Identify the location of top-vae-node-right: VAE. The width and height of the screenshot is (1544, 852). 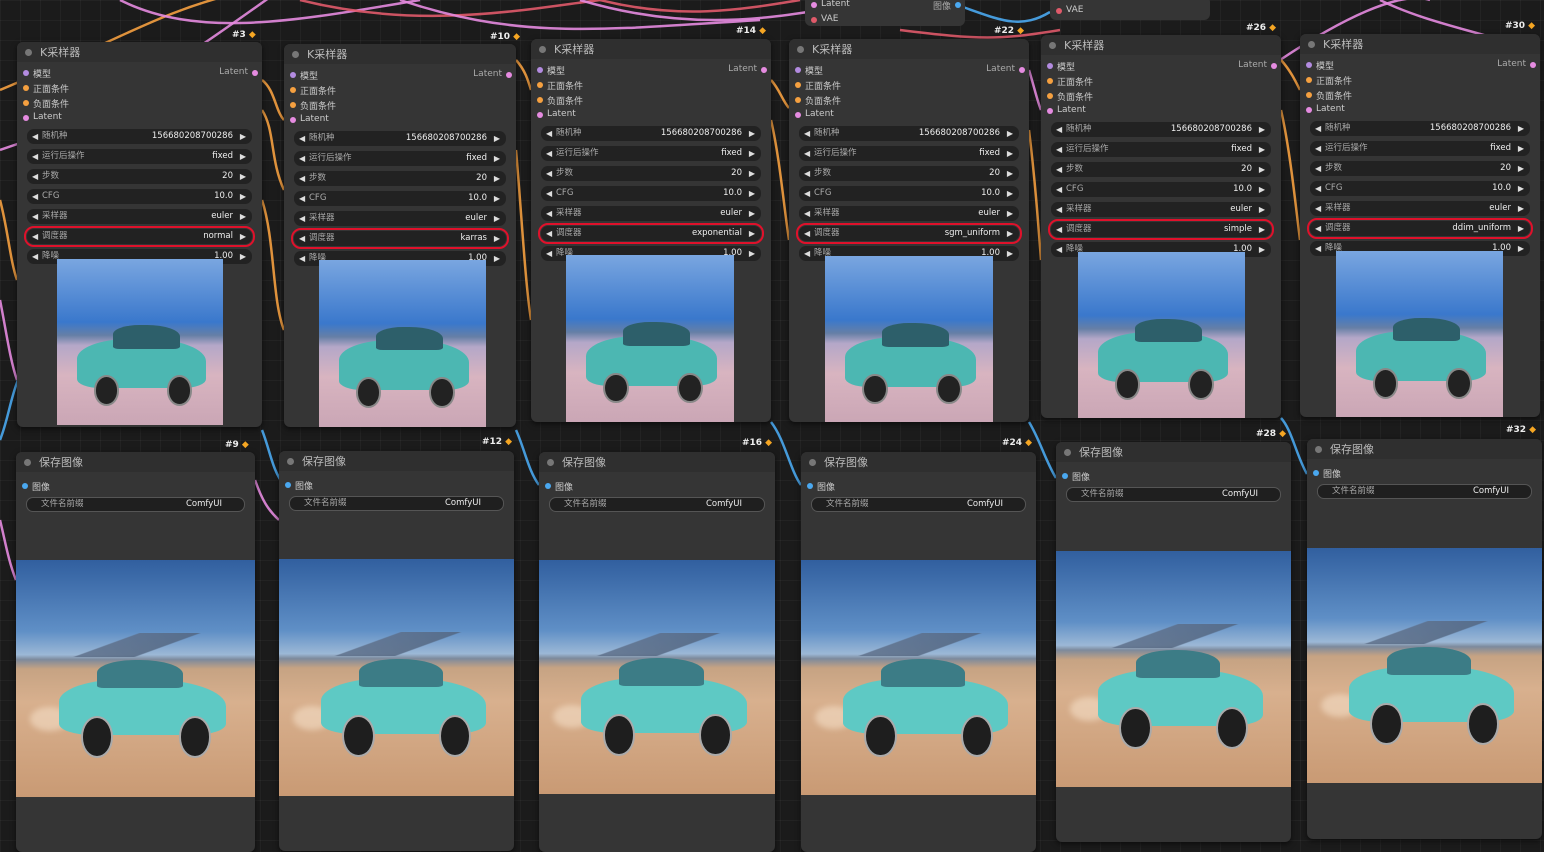
(1130, 10).